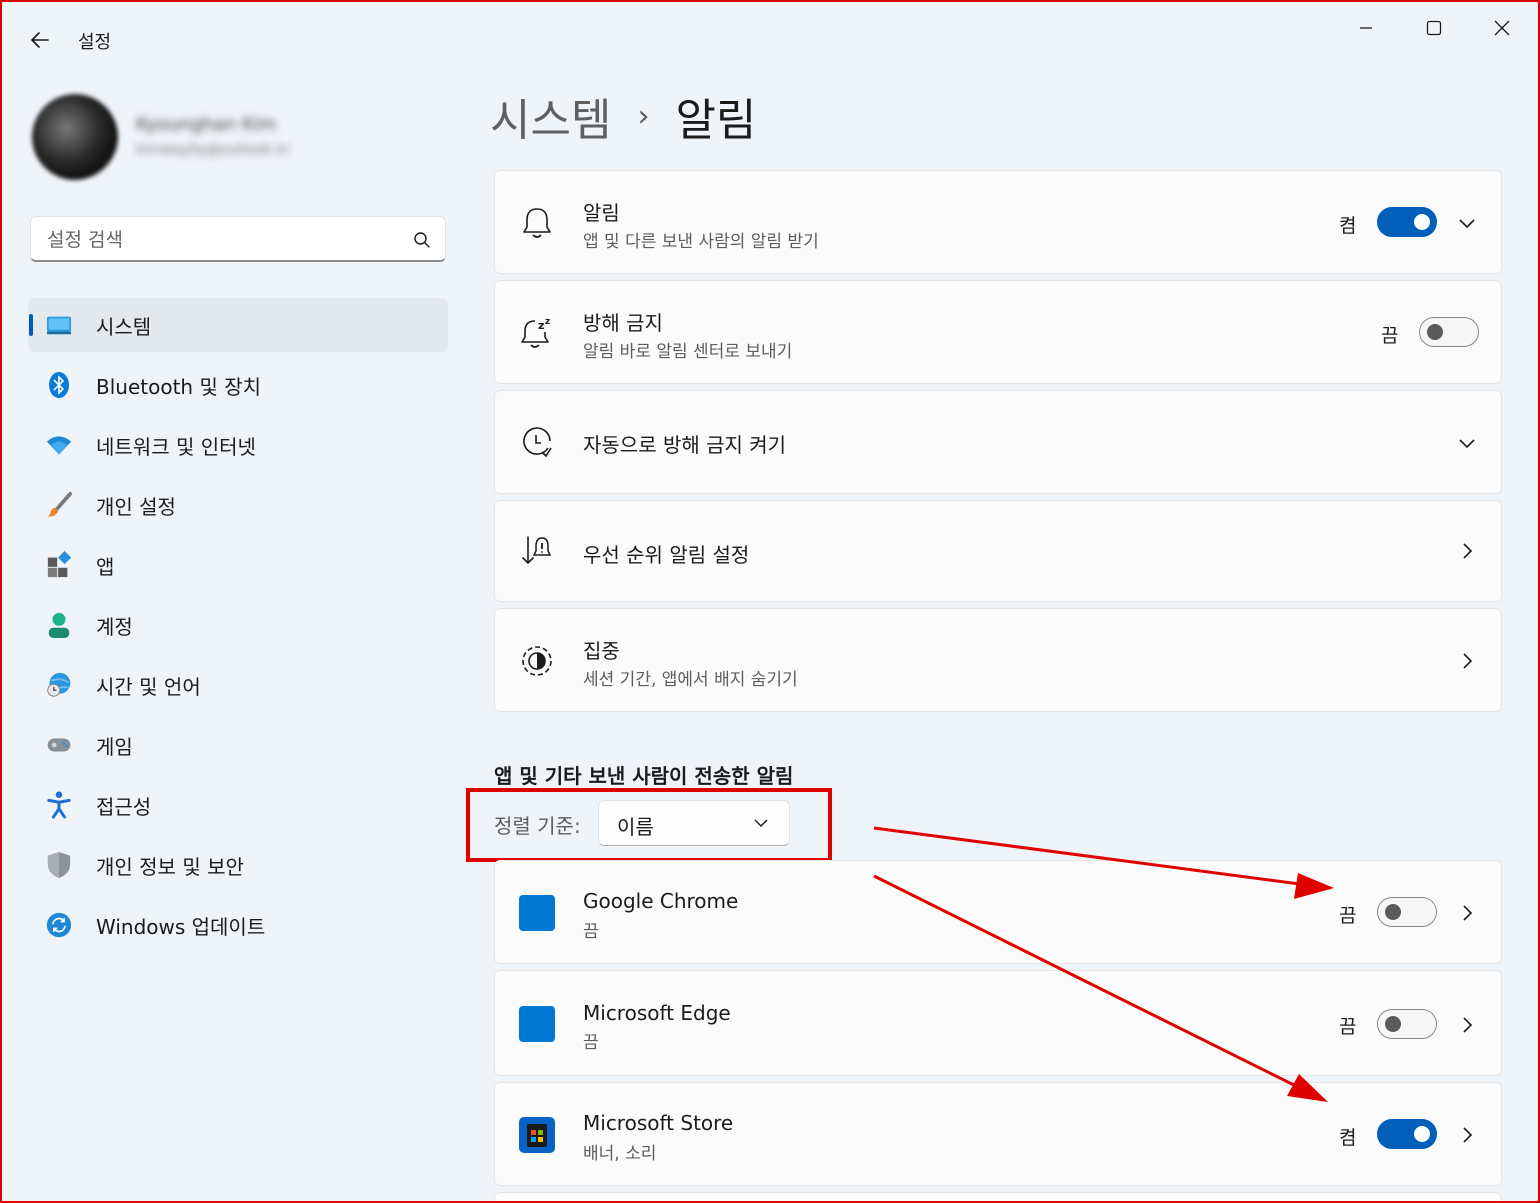  What do you see at coordinates (690, 680) in the screenshot?
I see `setting-subtitle: 세션 기간, 앱에서 배지 숨기기` at bounding box center [690, 680].